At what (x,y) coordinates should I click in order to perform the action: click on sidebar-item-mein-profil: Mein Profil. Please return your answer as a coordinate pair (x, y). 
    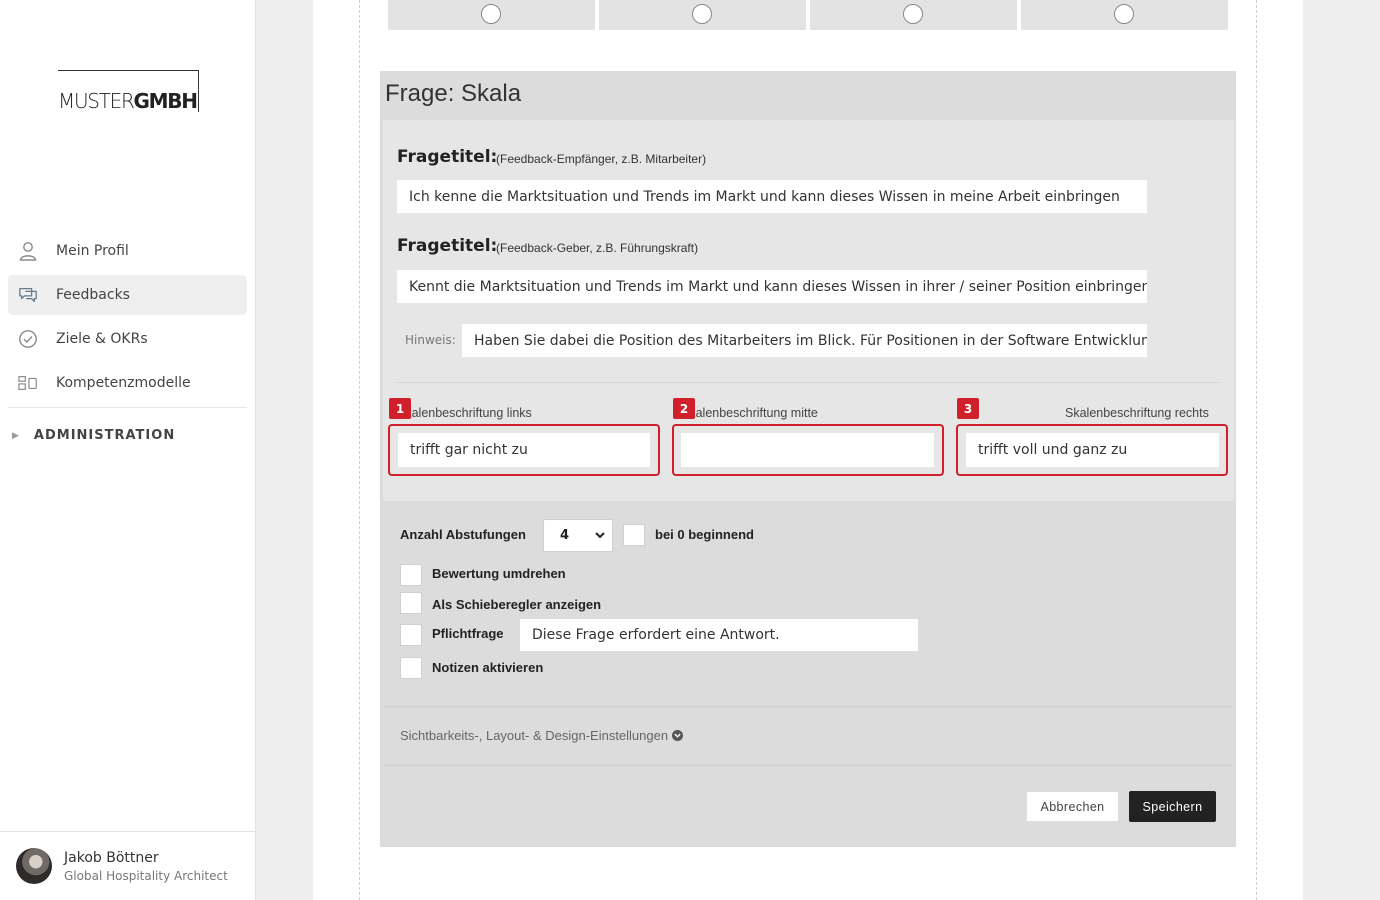
    Looking at the image, I should click on (127, 251).